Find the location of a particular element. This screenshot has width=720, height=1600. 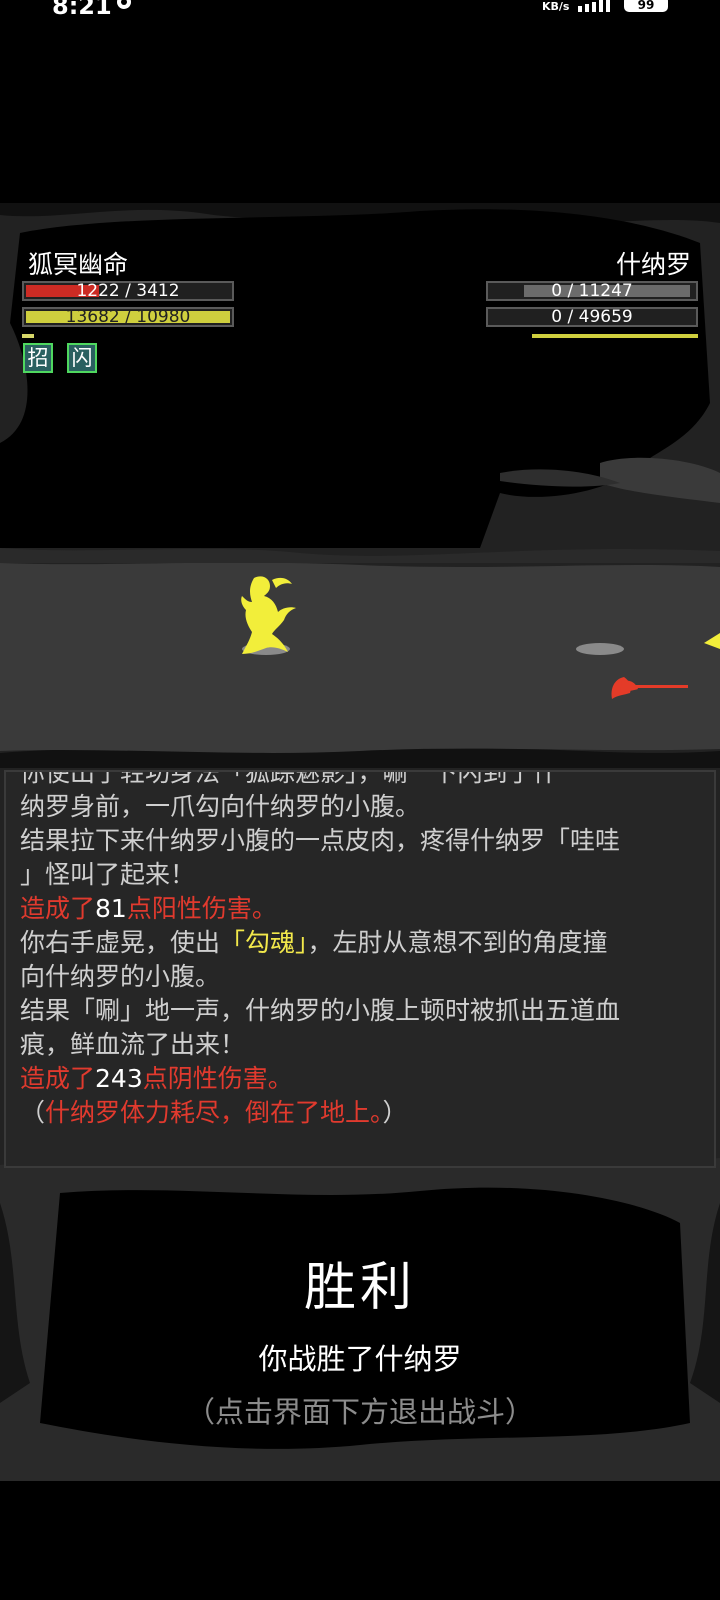

log-defeat-text: 什纳罗体力耗尽，倒在了地上。 is located at coordinates (214, 1112).